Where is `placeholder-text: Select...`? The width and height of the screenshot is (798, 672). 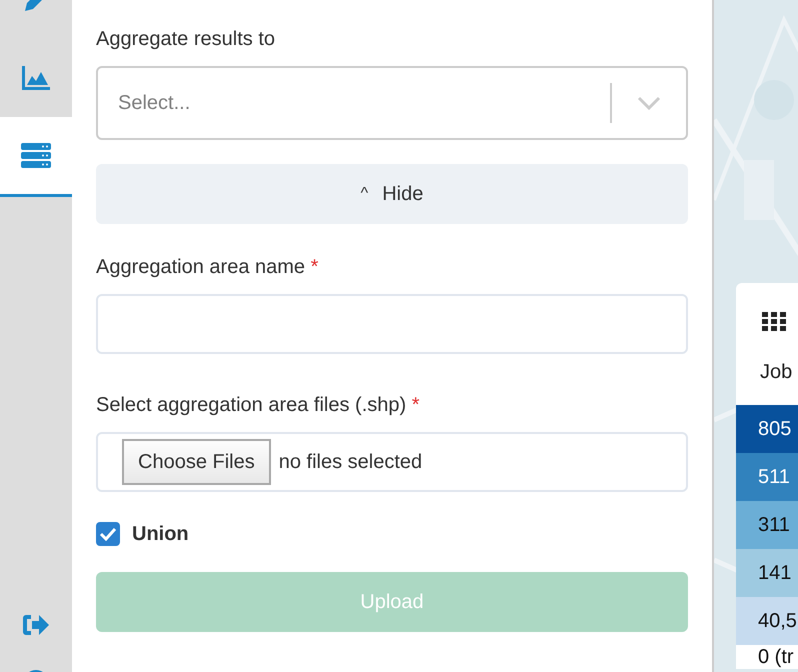
placeholder-text: Select... is located at coordinates (154, 103).